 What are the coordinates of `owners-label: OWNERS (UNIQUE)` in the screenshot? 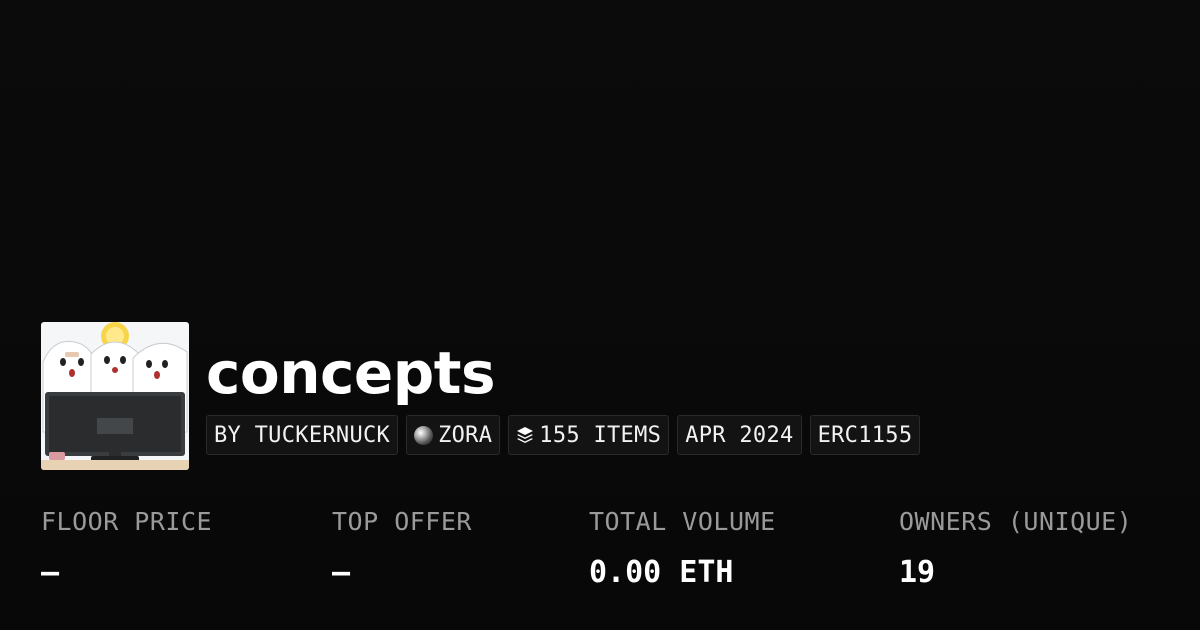 It's located at (1016, 521).